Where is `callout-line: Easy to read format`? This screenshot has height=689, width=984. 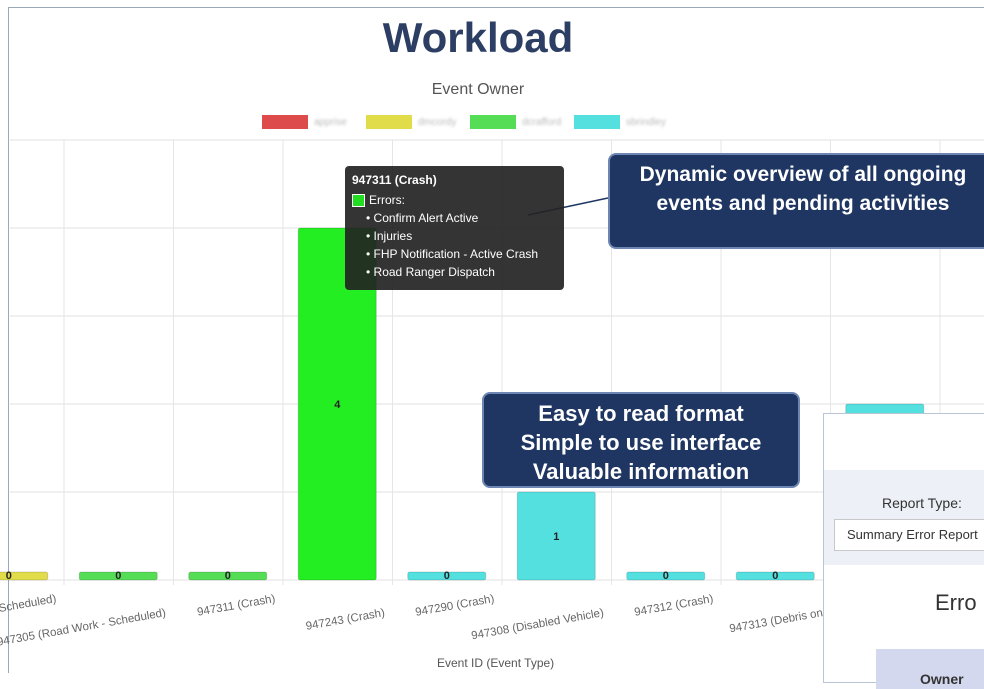
callout-line: Easy to read format is located at coordinates (641, 413).